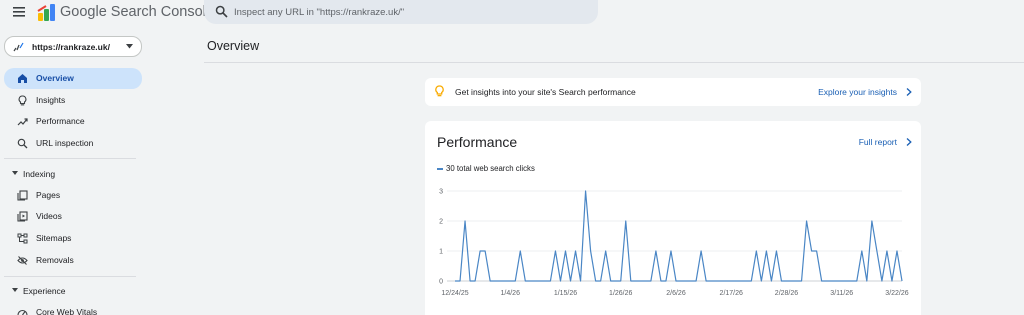  I want to click on url-inspection-search, so click(401, 12).